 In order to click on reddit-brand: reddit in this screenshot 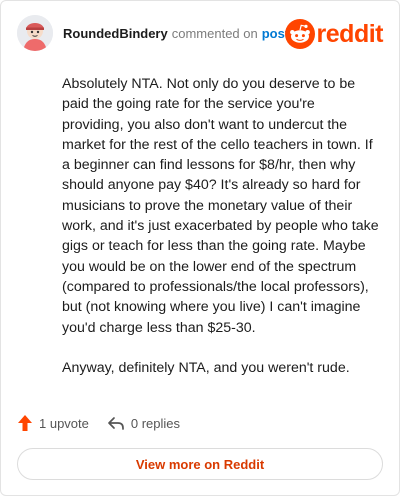, I will do `click(334, 34)`.